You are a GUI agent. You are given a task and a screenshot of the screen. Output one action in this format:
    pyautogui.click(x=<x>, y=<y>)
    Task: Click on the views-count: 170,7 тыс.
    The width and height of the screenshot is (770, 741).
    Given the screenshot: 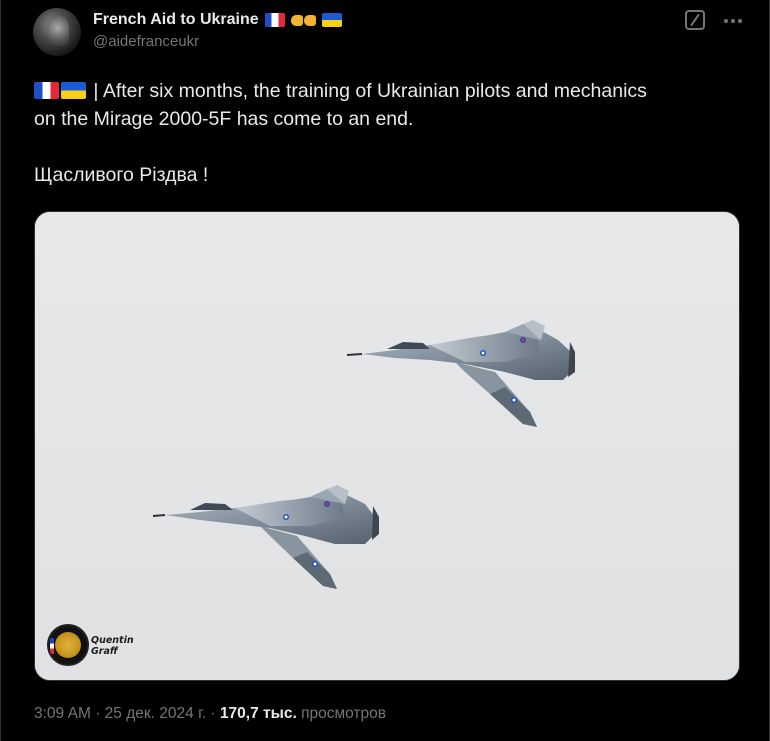 What is the action you would take?
    pyautogui.click(x=258, y=713)
    